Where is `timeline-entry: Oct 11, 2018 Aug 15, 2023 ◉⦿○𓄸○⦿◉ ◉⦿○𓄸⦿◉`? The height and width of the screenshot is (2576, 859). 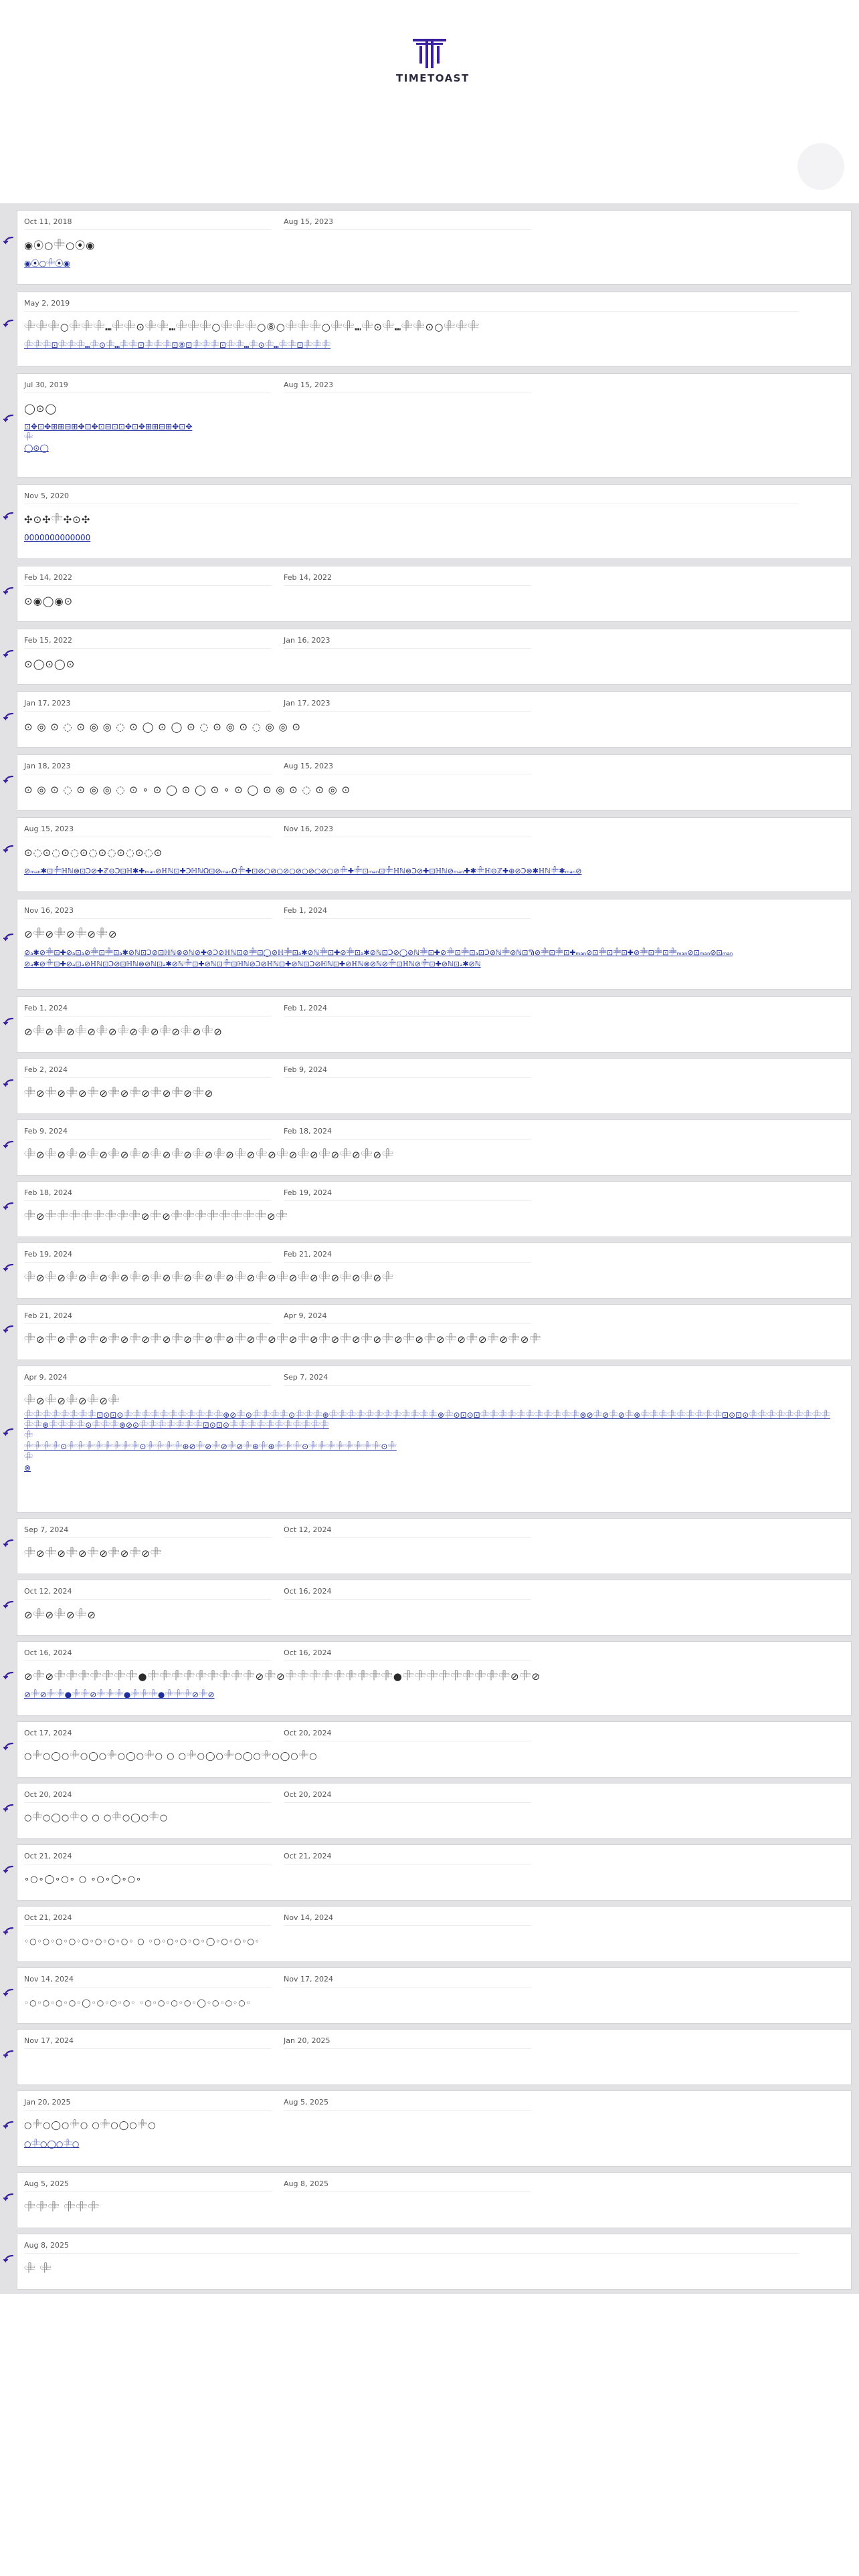
timeline-entry: Oct 11, 2018 Aug 15, 2023 ◉⦿○𓄸○⦿◉ ◉⦿○𓄸⦿◉ is located at coordinates (434, 247).